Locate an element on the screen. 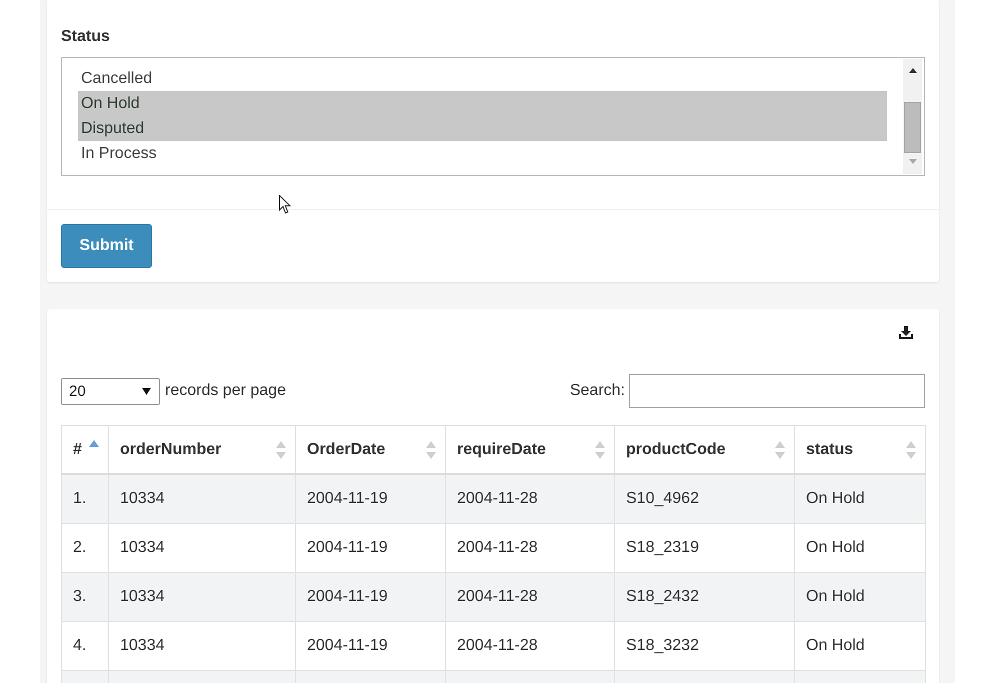  page-size-select: 20 is located at coordinates (110, 391).